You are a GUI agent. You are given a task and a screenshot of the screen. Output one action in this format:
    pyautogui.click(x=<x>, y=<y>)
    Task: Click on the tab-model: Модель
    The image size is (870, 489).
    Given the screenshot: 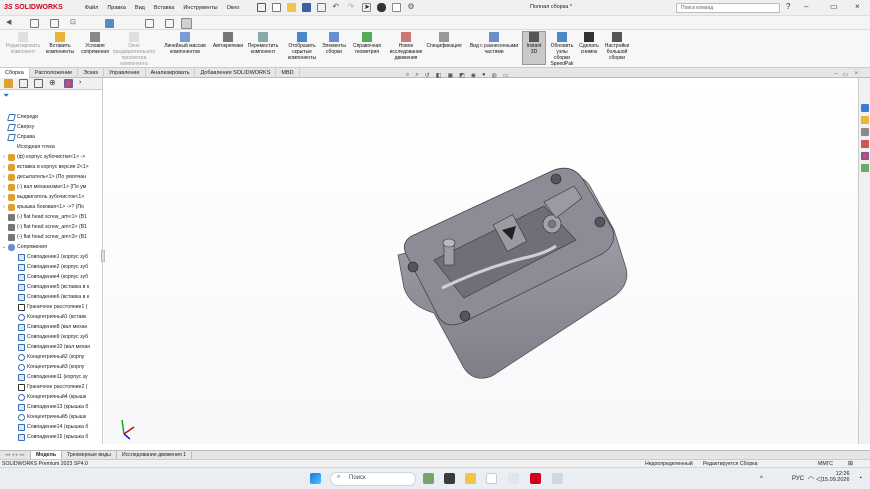 What is the action you would take?
    pyautogui.click(x=46, y=455)
    